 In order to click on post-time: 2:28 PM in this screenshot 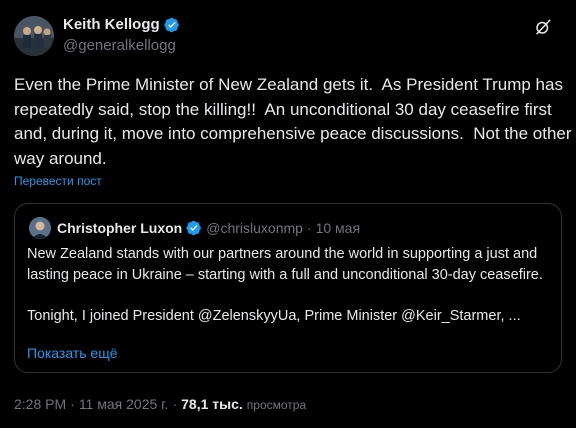, I will do `click(40, 404)`.